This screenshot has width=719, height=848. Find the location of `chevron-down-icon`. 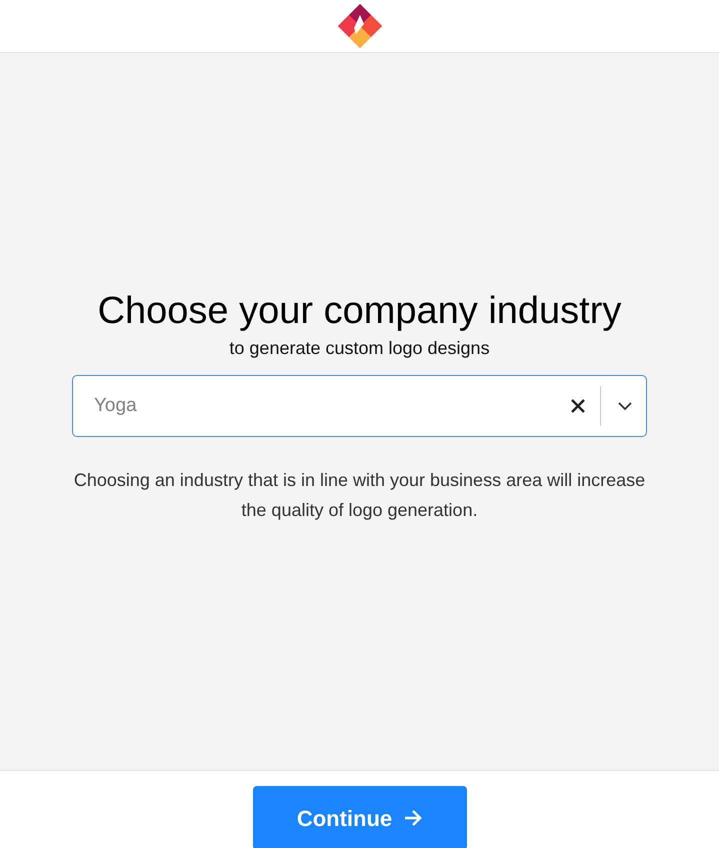

chevron-down-icon is located at coordinates (625, 406).